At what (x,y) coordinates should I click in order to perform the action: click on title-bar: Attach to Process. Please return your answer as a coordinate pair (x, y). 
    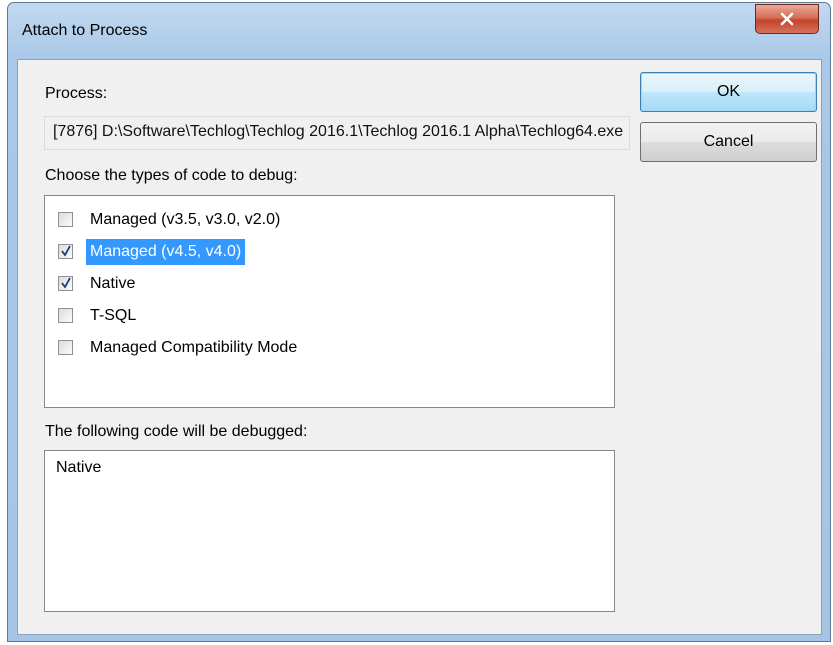
    Looking at the image, I should click on (419, 31).